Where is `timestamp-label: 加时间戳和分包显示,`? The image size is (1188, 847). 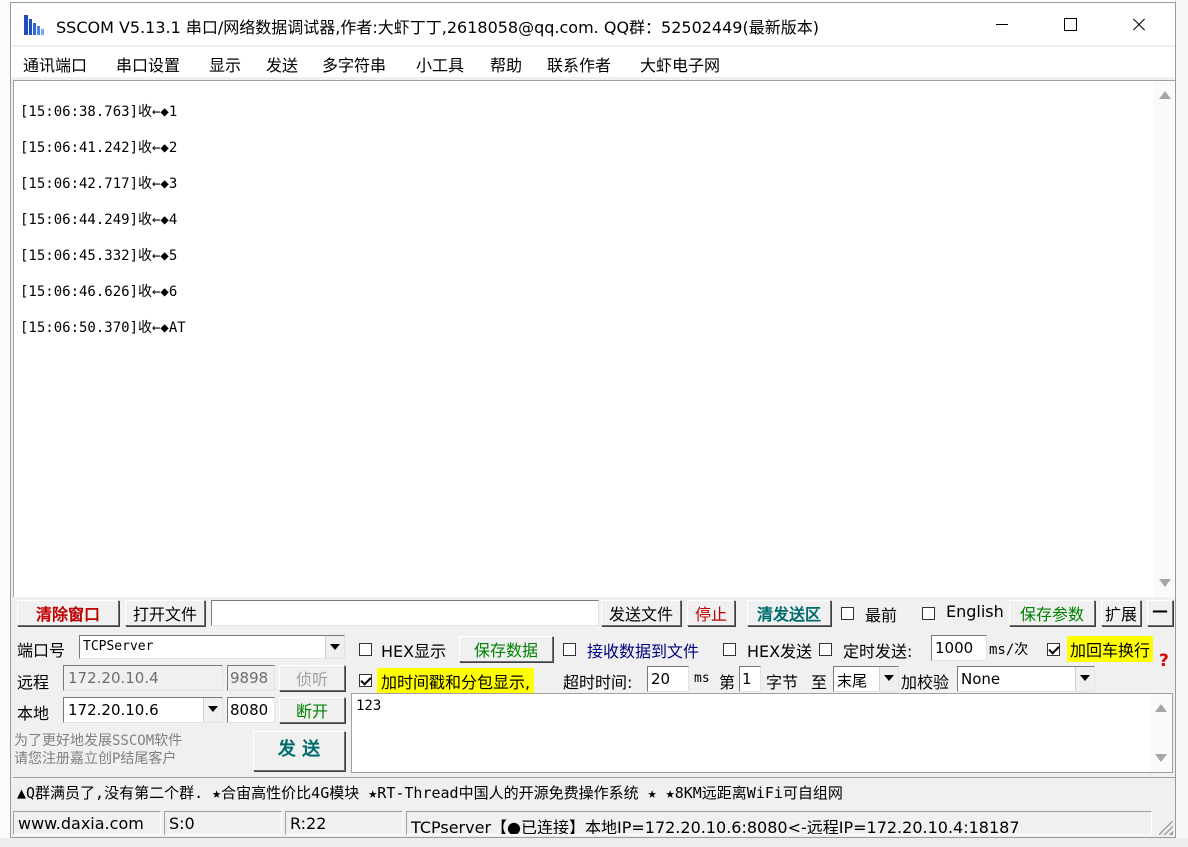
timestamp-label: 加时间戳和分包显示, is located at coordinates (456, 681).